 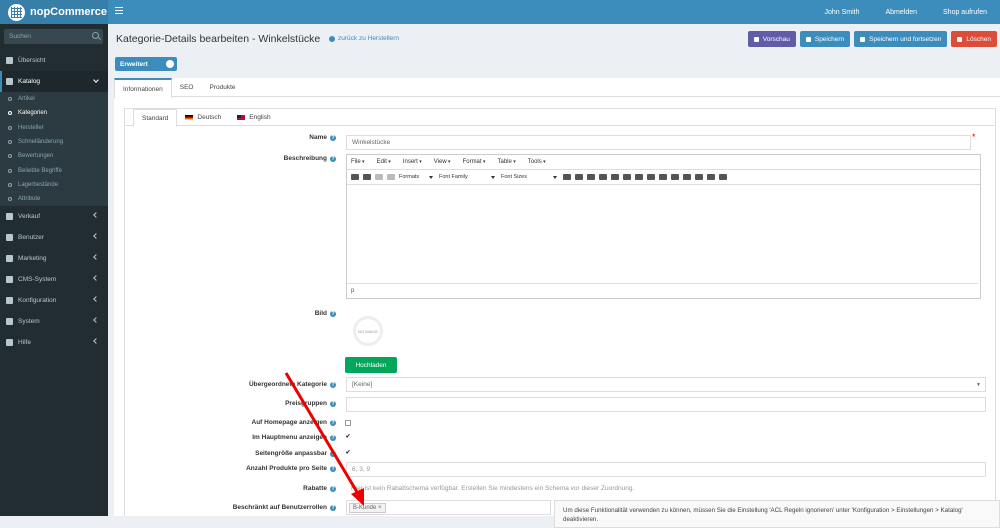 I want to click on editor-menubar: File Edit Insert View Format Table Tools, so click(x=663, y=162).